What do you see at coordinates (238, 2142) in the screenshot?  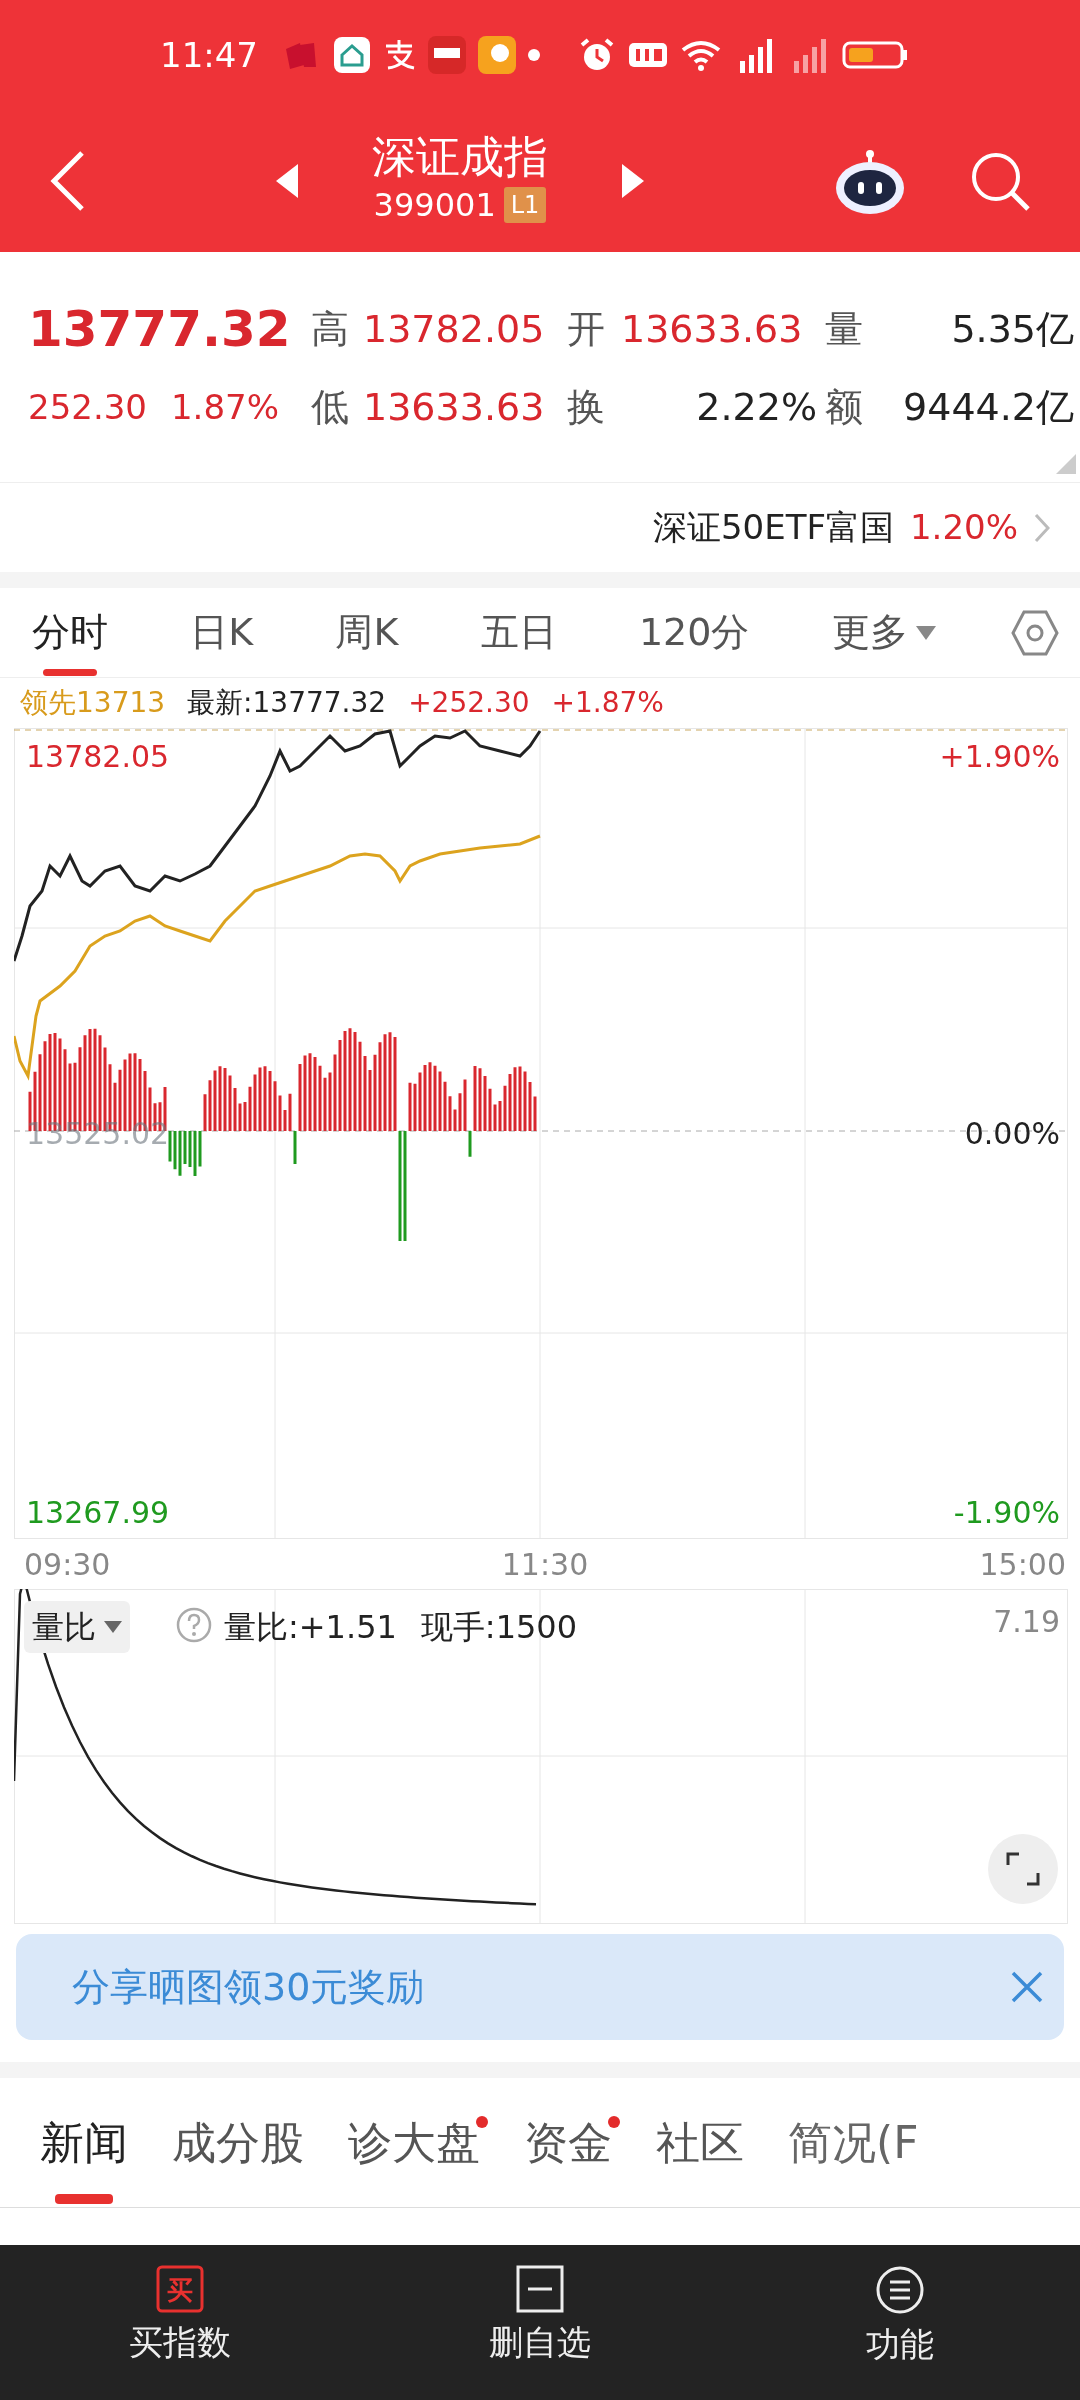 I see `section-tab: 成分股` at bounding box center [238, 2142].